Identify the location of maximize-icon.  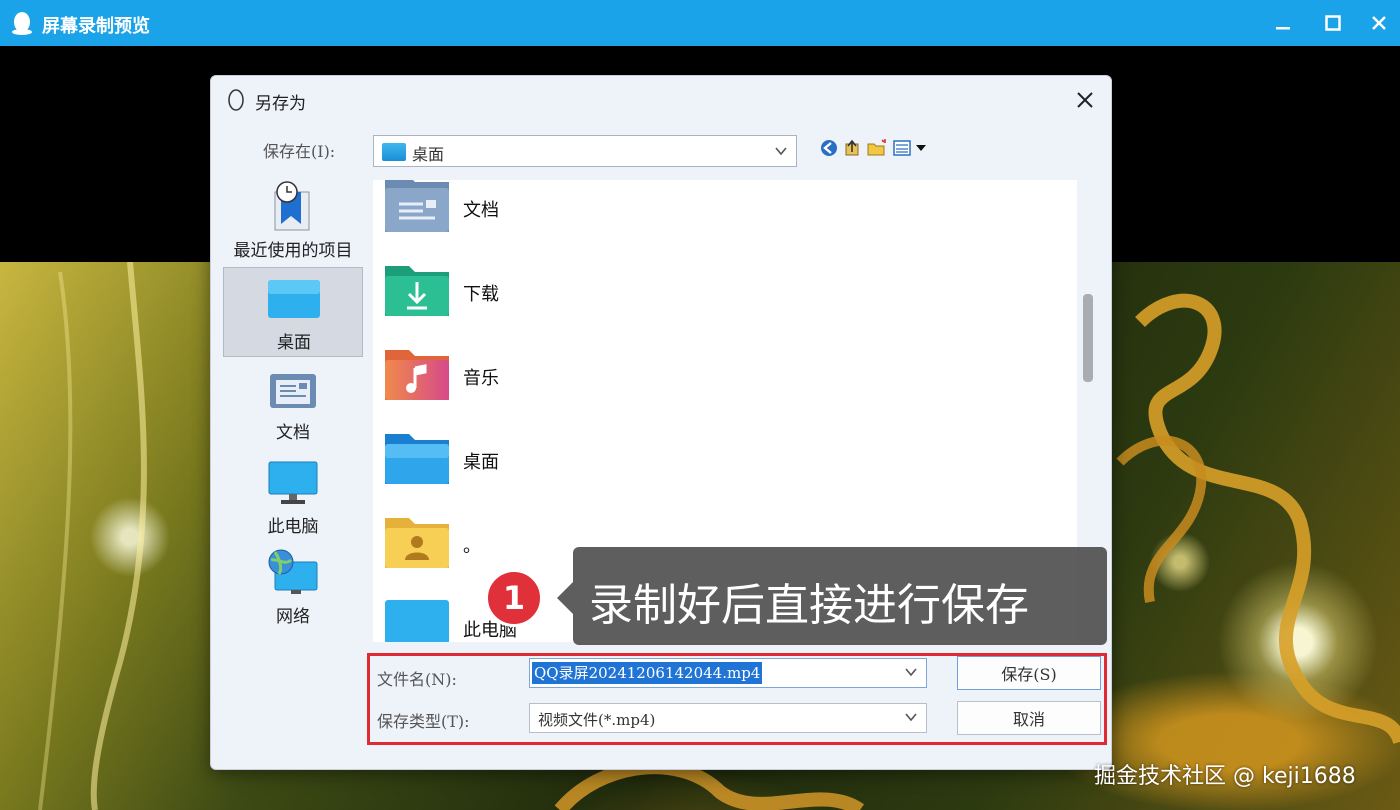
(1333, 23).